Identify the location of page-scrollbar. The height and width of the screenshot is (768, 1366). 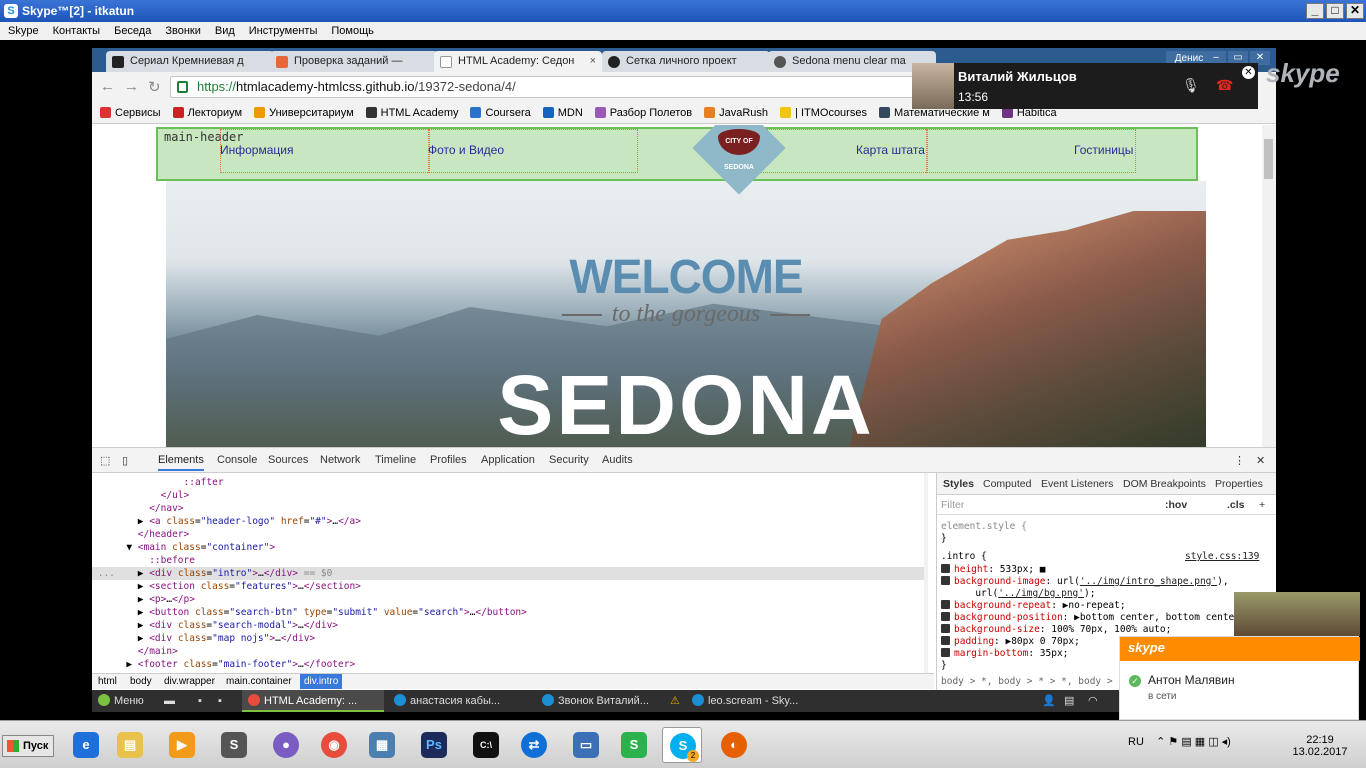
(1269, 286).